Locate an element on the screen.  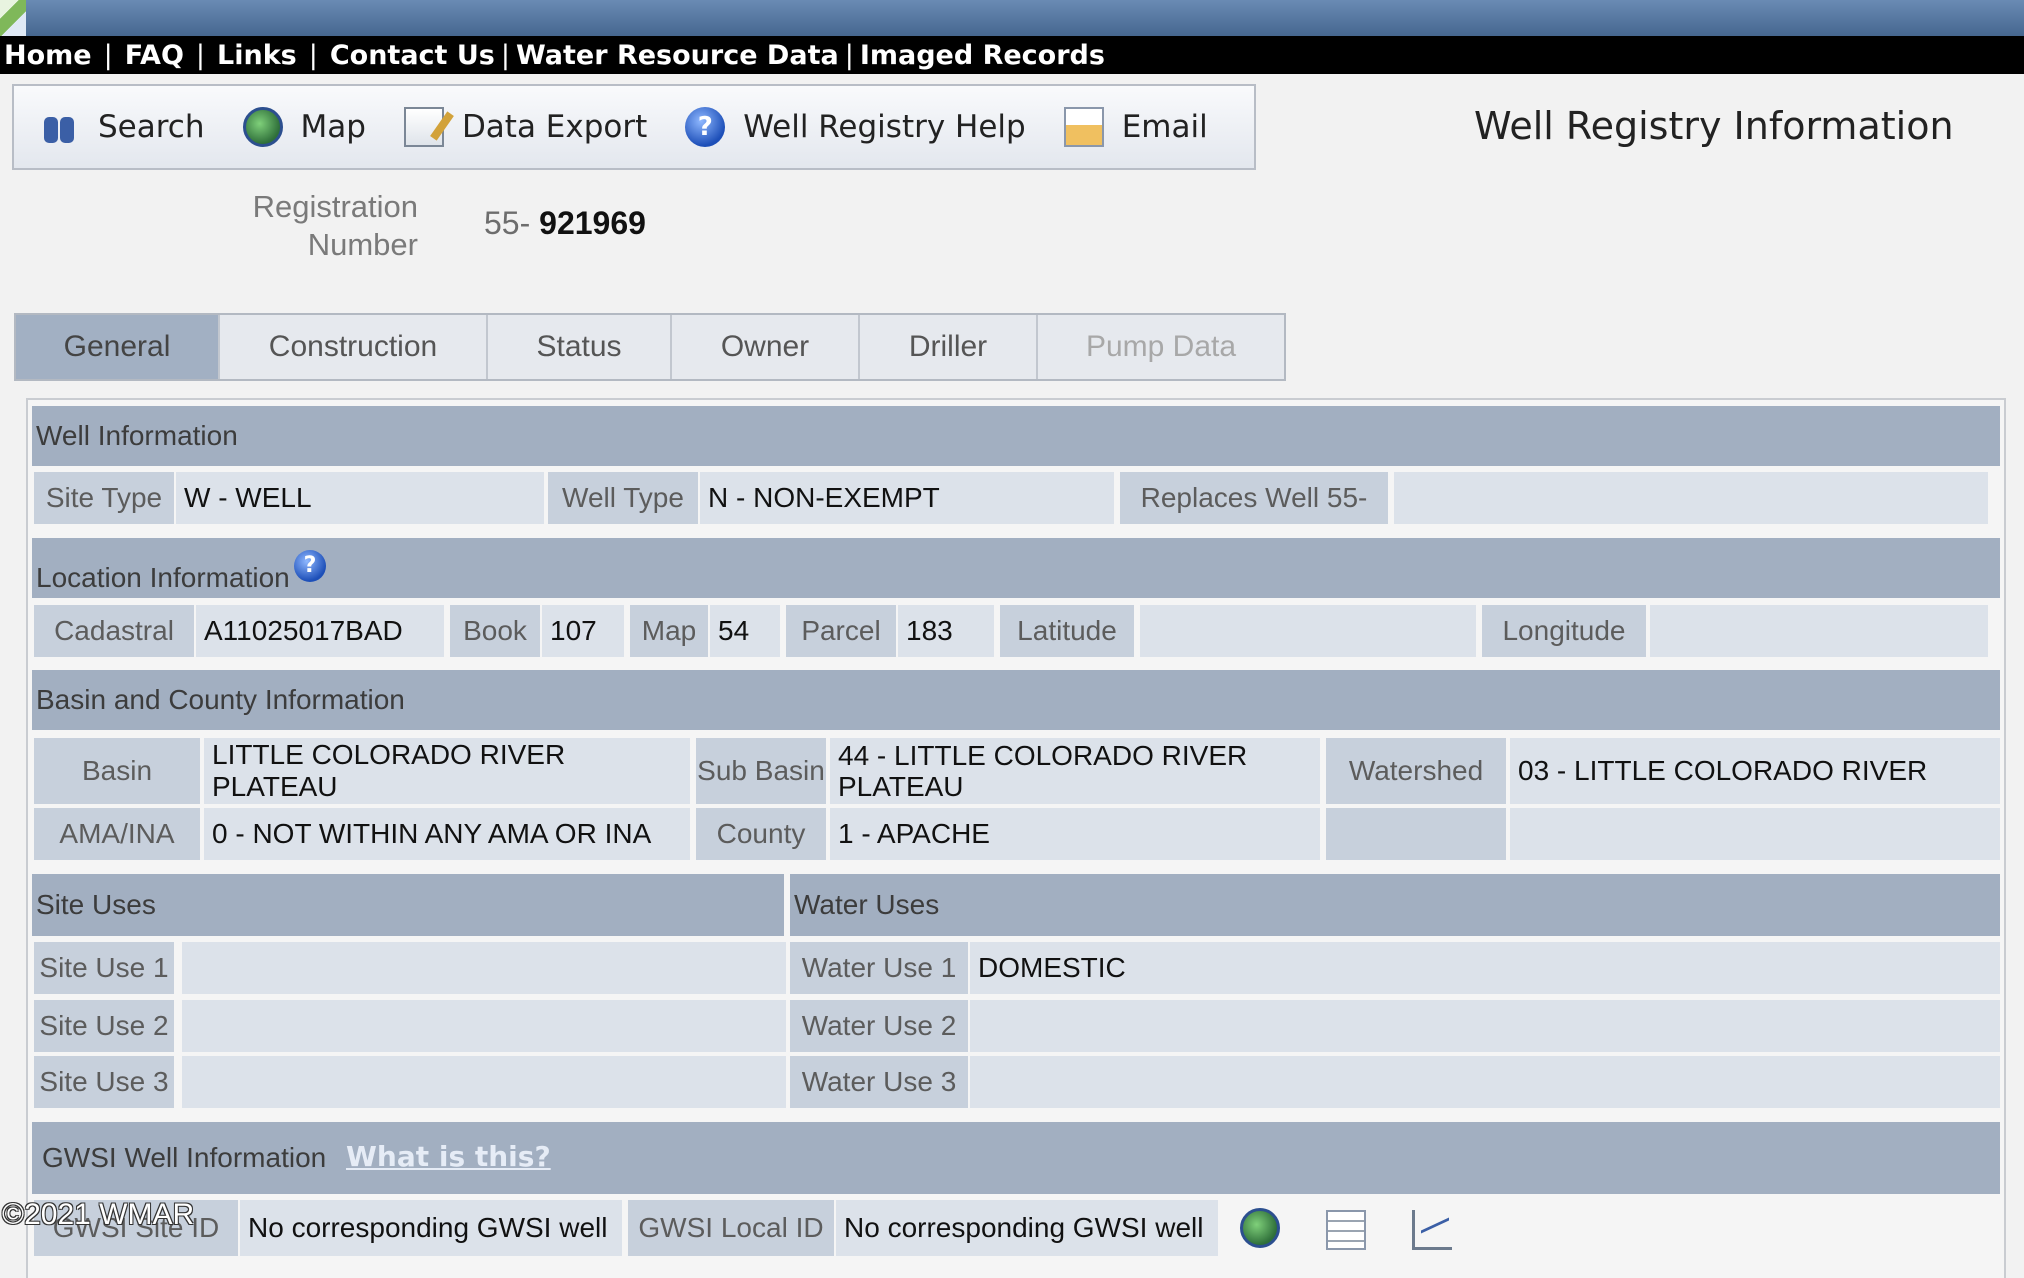
search-button: Search is located at coordinates (122, 127).